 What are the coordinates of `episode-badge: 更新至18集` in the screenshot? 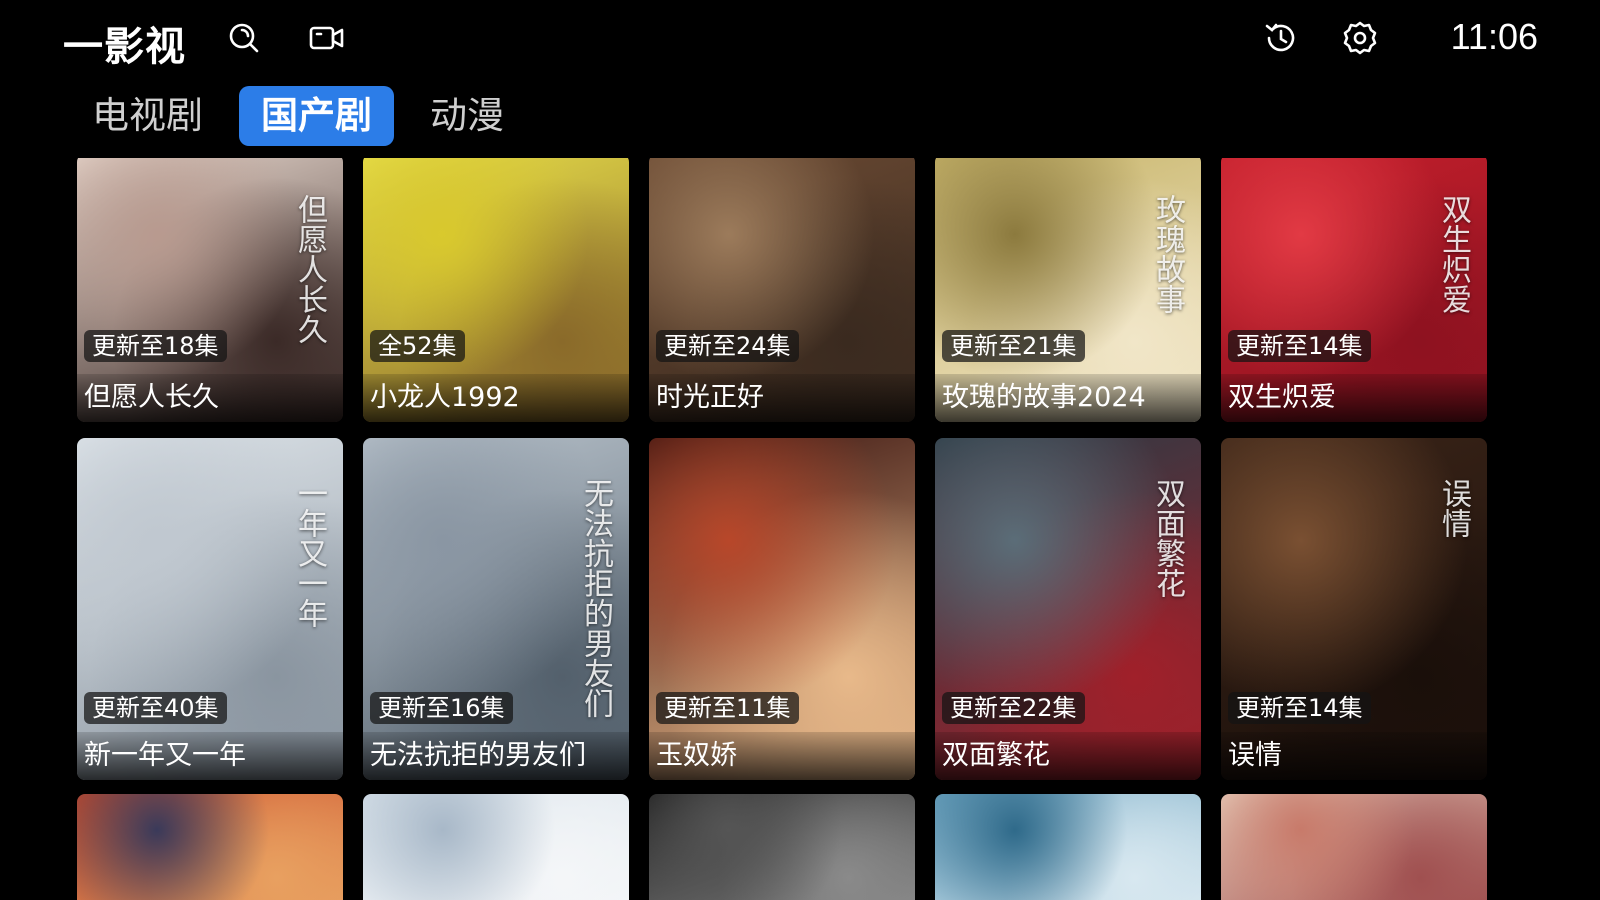 It's located at (155, 346).